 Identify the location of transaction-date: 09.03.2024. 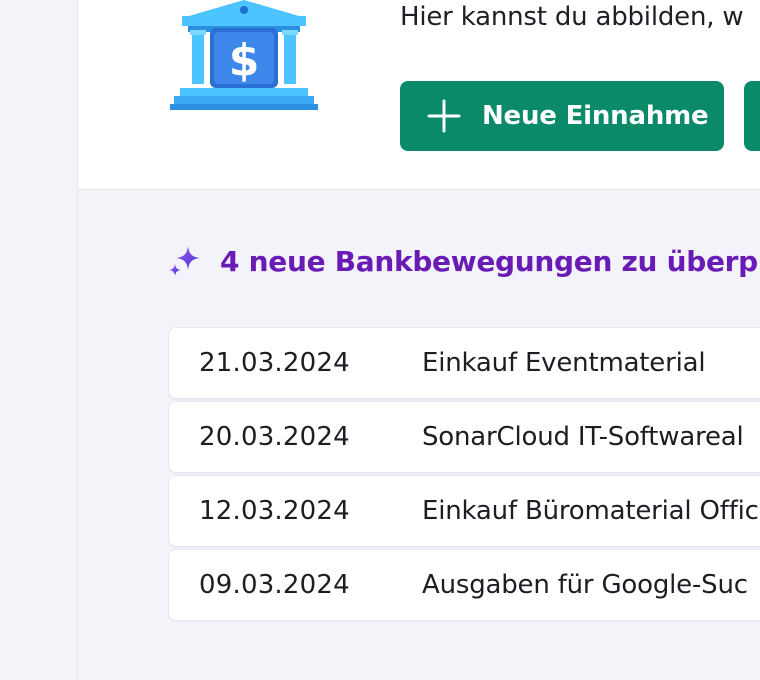
(274, 585).